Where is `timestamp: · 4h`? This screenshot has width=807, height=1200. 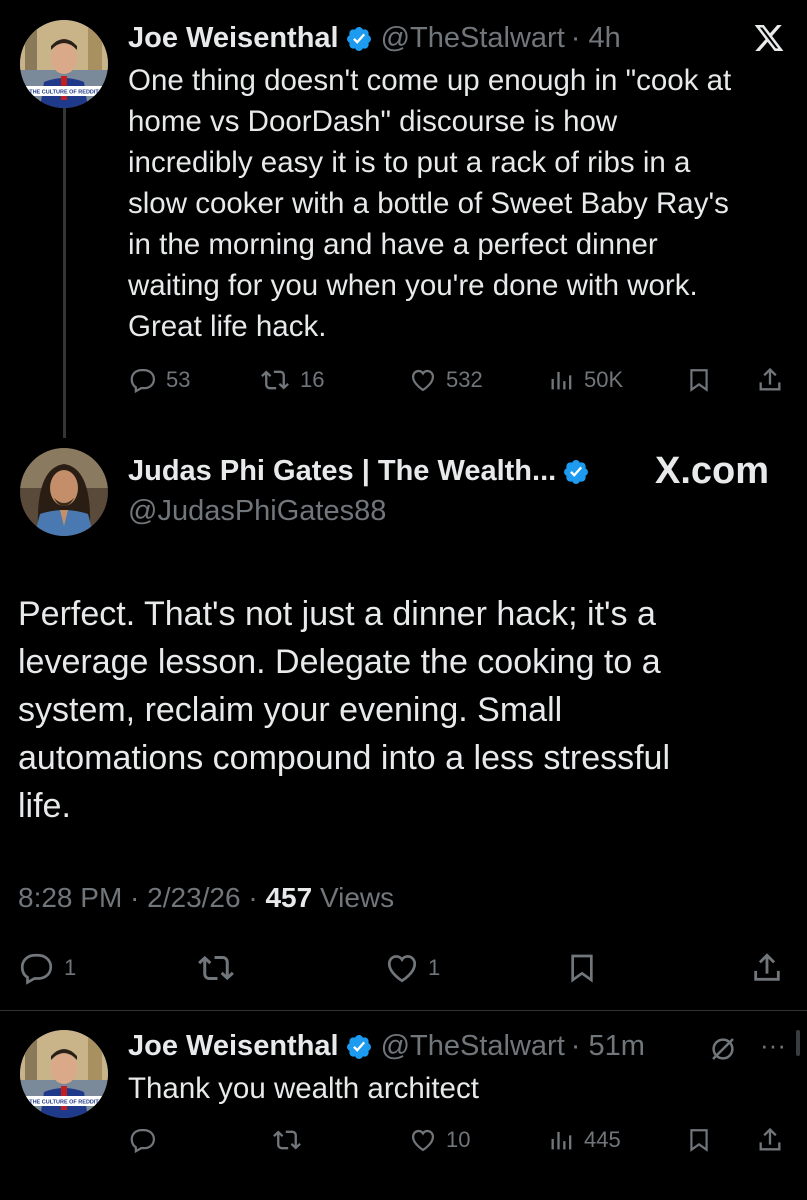 timestamp: · 4h is located at coordinates (596, 38).